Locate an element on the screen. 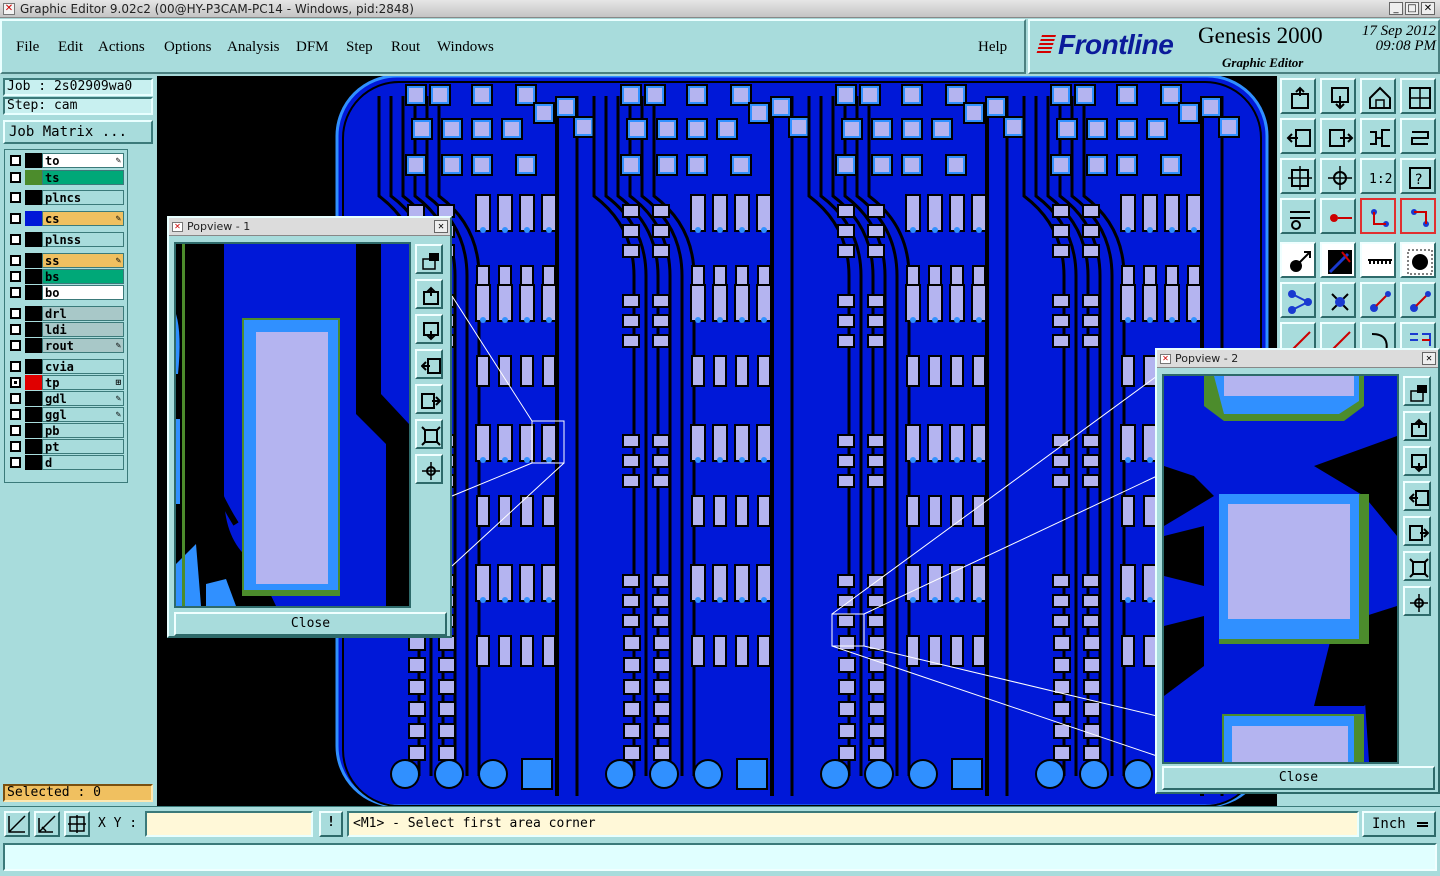 The height and width of the screenshot is (876, 1440). layer-row-ts: ts is located at coordinates (67, 177).